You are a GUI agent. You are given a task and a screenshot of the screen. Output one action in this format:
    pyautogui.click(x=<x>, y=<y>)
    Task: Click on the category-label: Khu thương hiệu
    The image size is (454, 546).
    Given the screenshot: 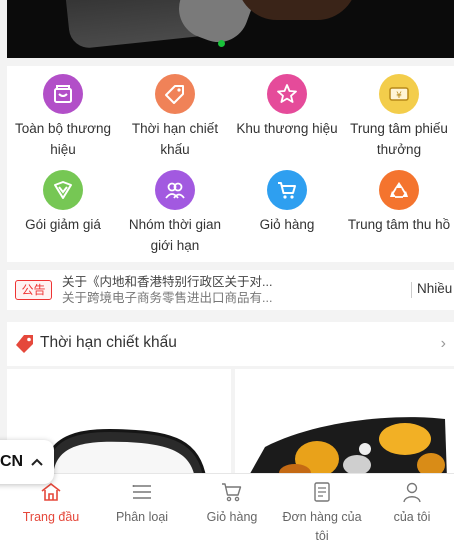 What is the action you would take?
    pyautogui.click(x=287, y=128)
    